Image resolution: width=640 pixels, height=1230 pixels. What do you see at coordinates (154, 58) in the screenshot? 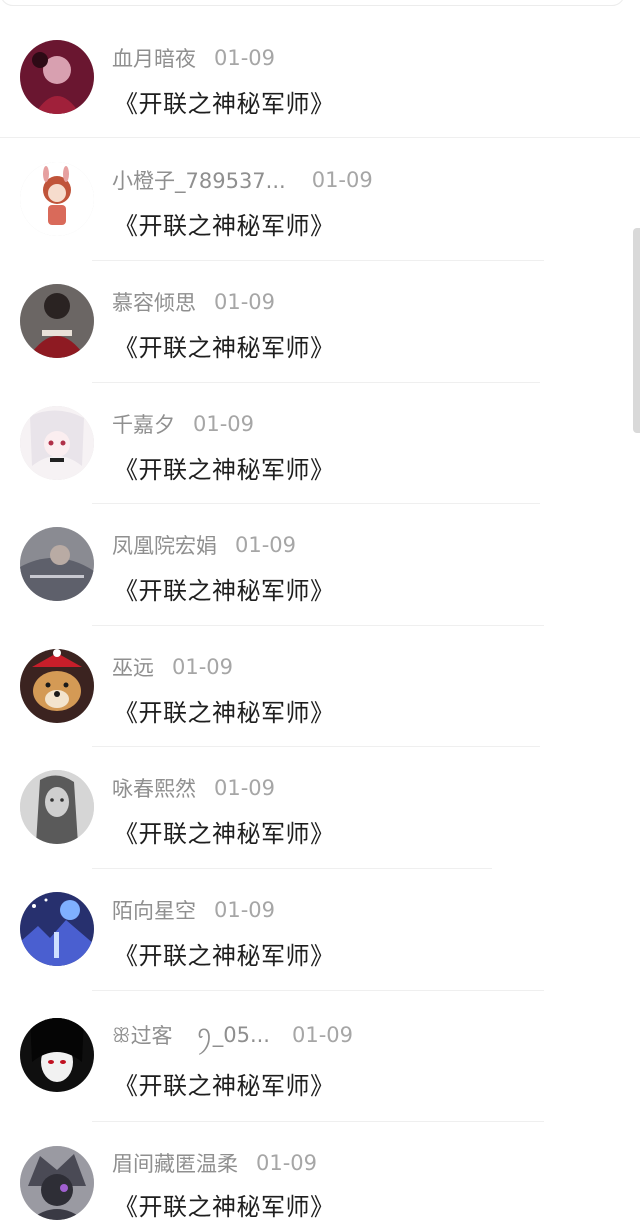
I see `username: 血月暗夜` at bounding box center [154, 58].